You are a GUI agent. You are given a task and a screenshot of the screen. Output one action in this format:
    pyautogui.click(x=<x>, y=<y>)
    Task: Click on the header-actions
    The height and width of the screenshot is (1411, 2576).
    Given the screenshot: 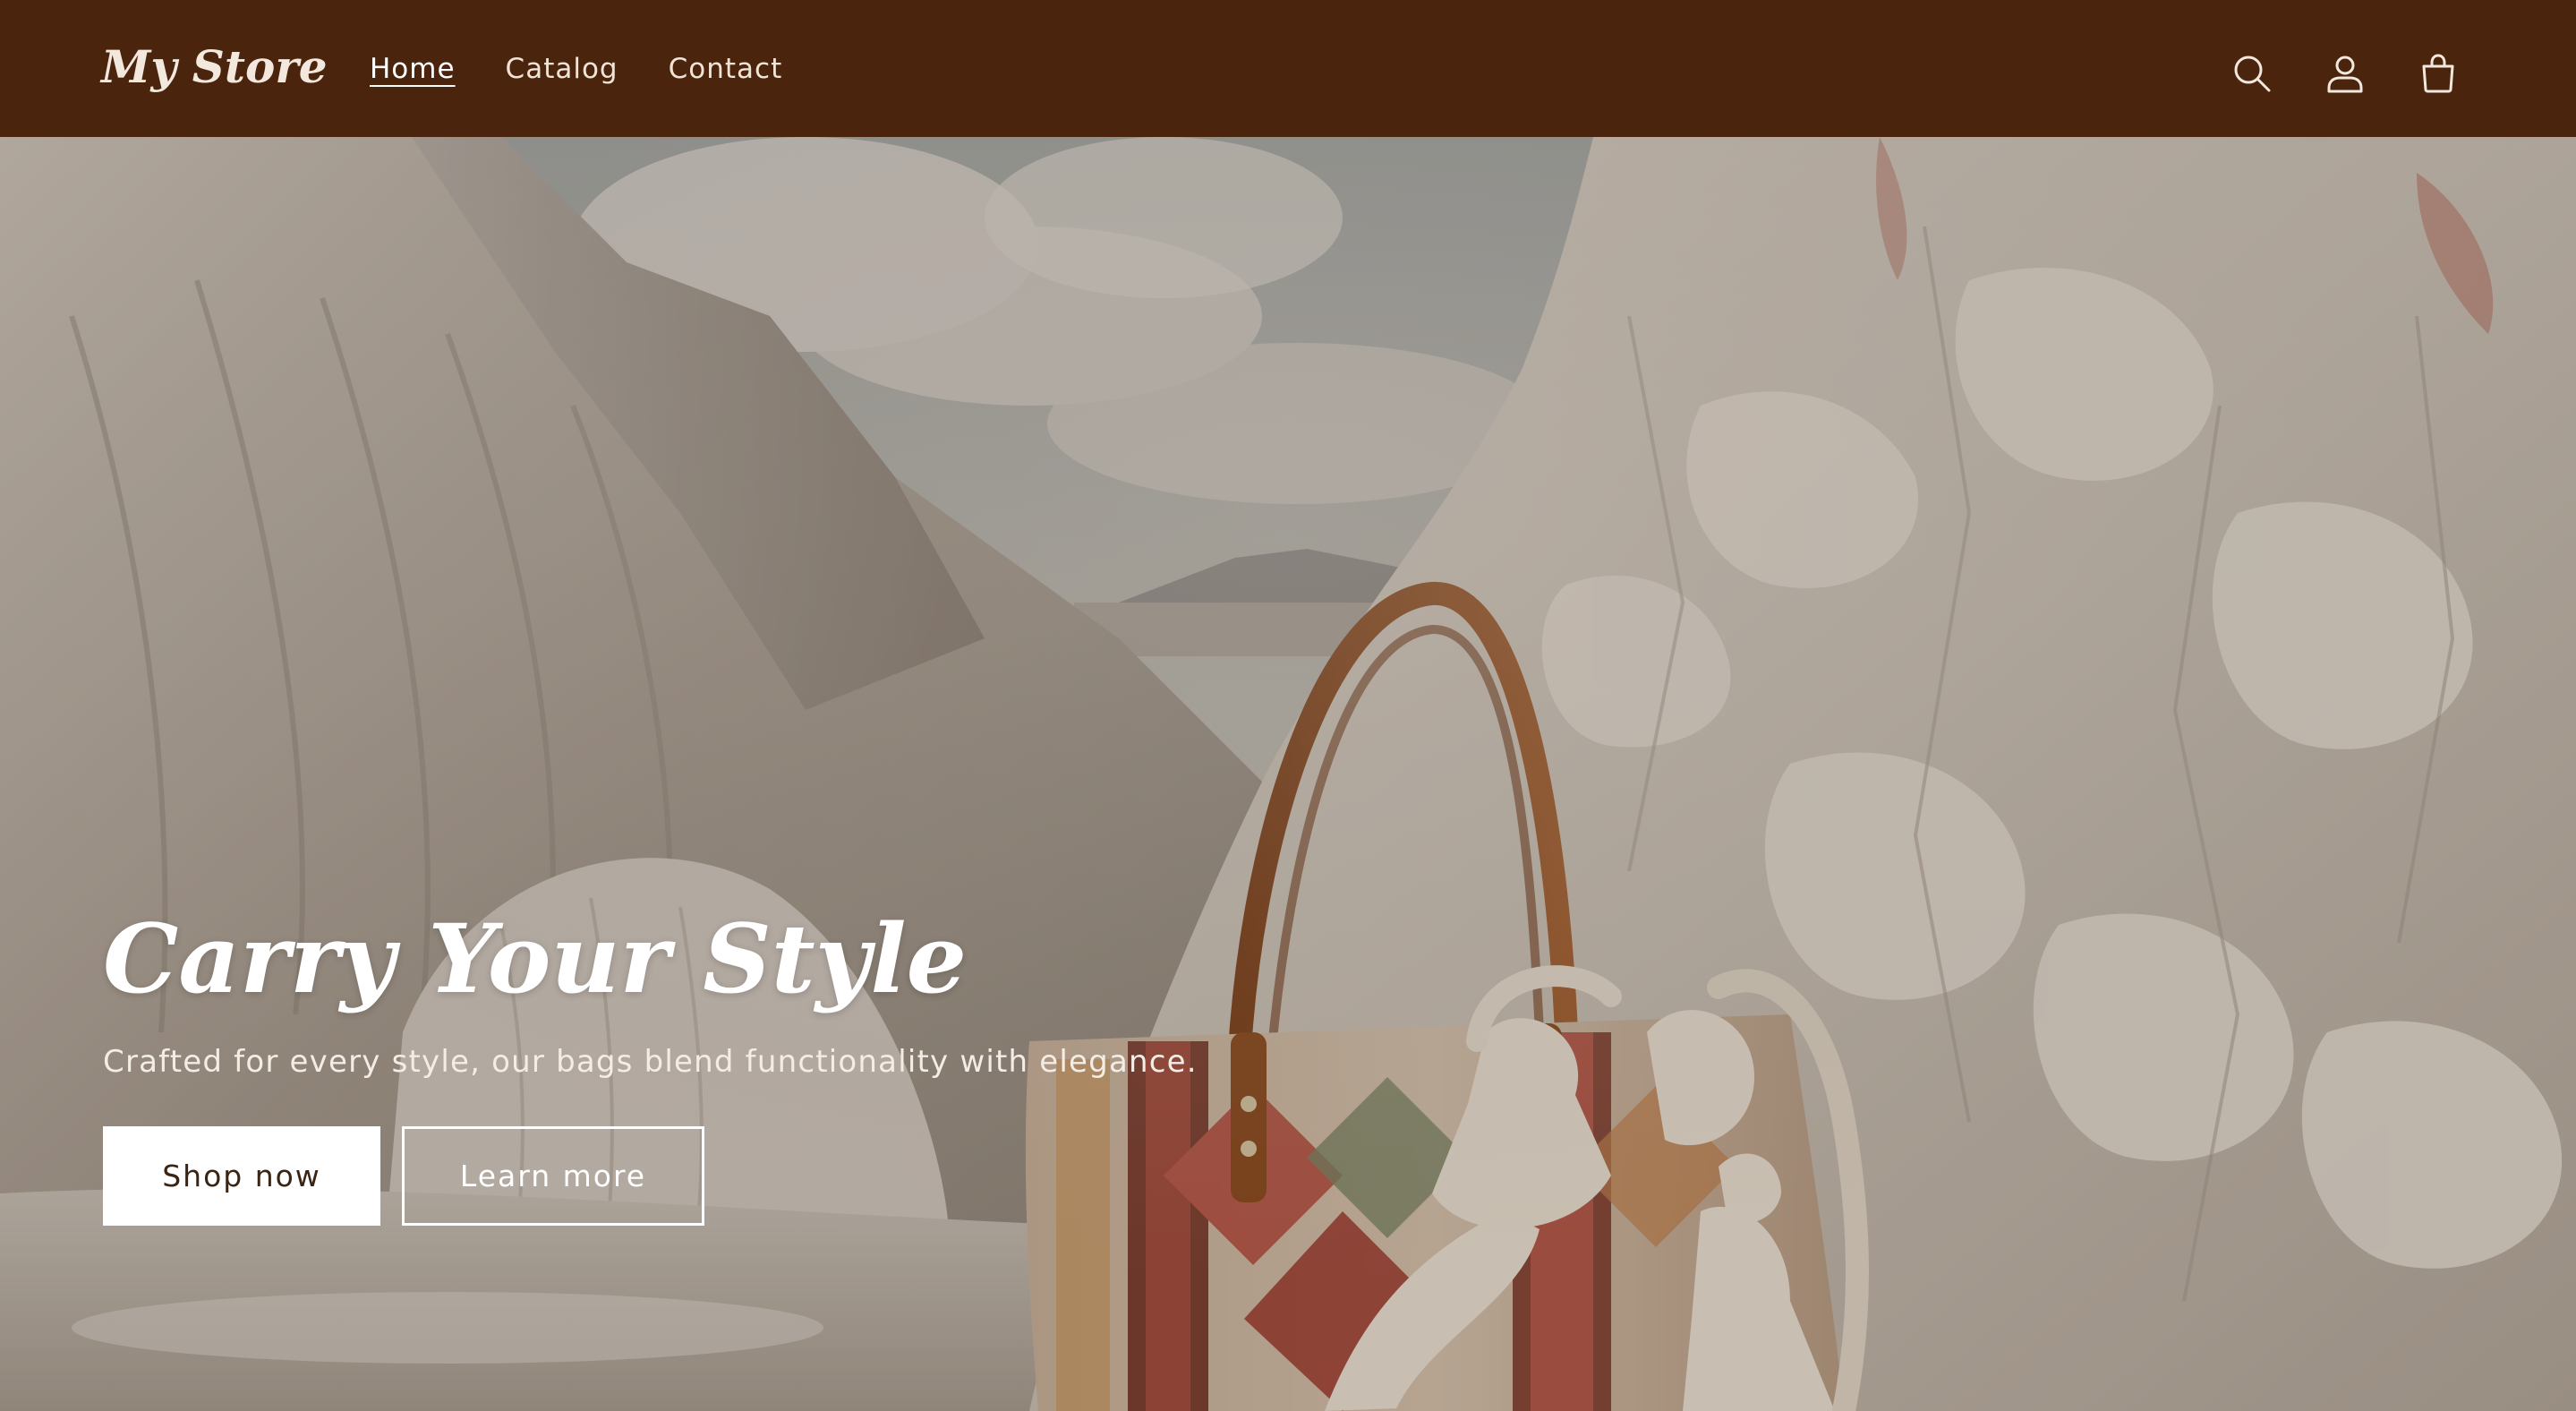 What is the action you would take?
    pyautogui.click(x=2345, y=73)
    